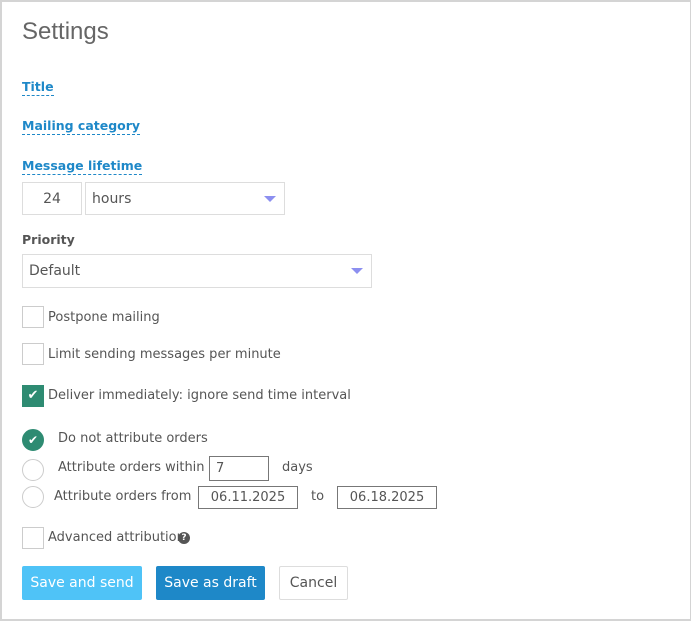 The height and width of the screenshot is (621, 691). I want to click on advanced-attribution-label: Advanced attribution, so click(116, 537).